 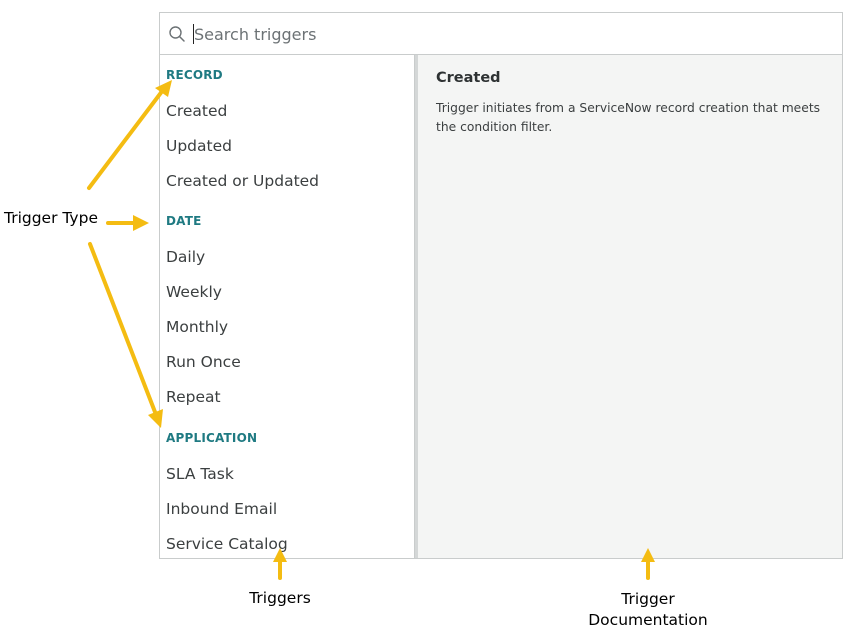 I want to click on group-heading-application: APPLICATION, so click(x=212, y=438).